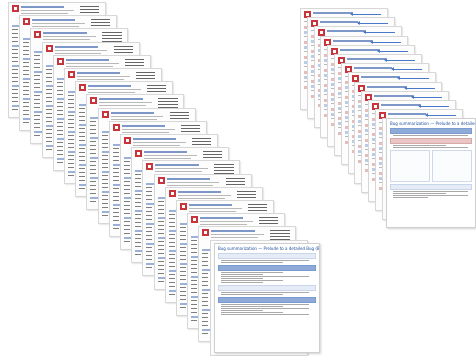 The width and height of the screenshot is (476, 356). What do you see at coordinates (267, 268) in the screenshot?
I see `front-left-band-blue` at bounding box center [267, 268].